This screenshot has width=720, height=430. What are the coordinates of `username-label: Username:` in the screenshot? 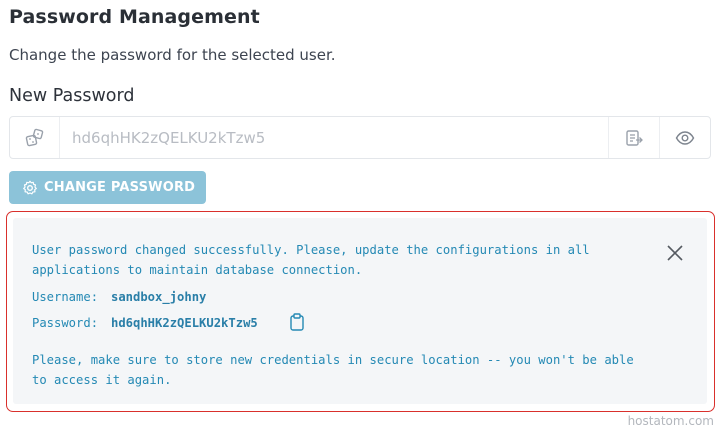 It's located at (65, 297).